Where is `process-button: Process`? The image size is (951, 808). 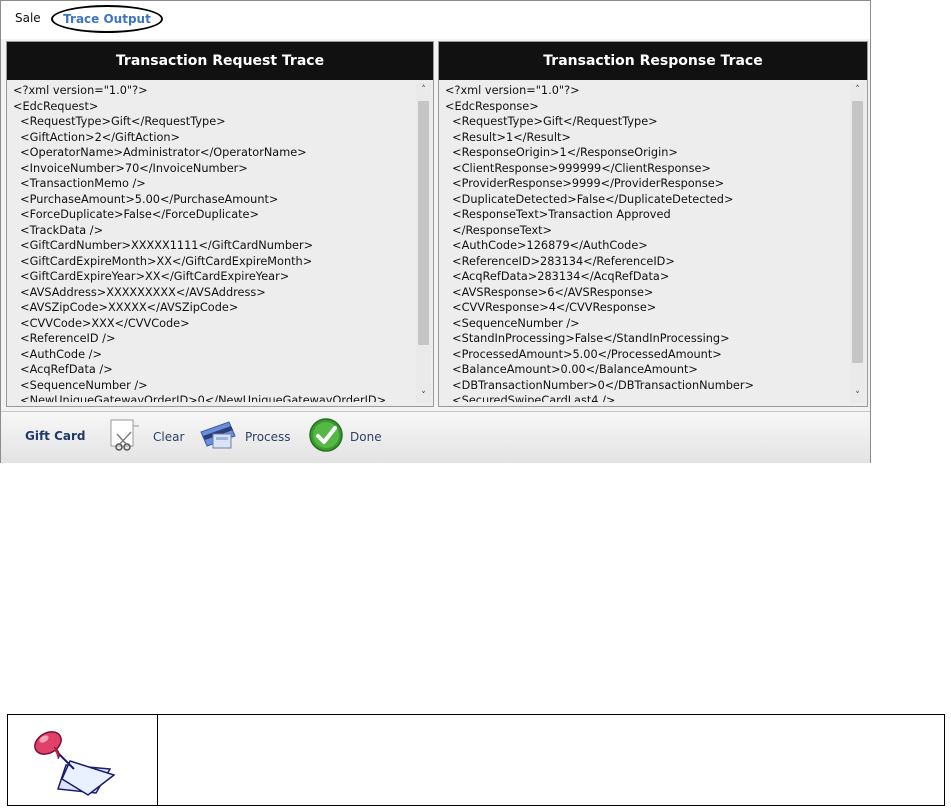
process-button: Process is located at coordinates (245, 437).